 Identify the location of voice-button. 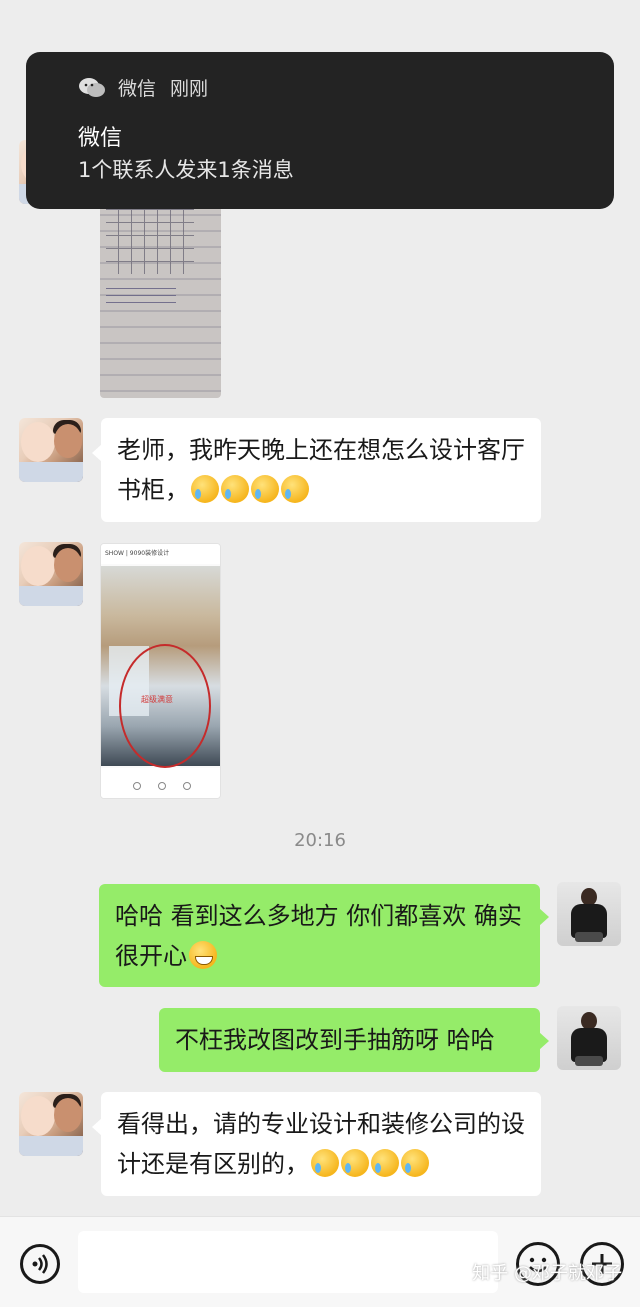
(40, 1264).